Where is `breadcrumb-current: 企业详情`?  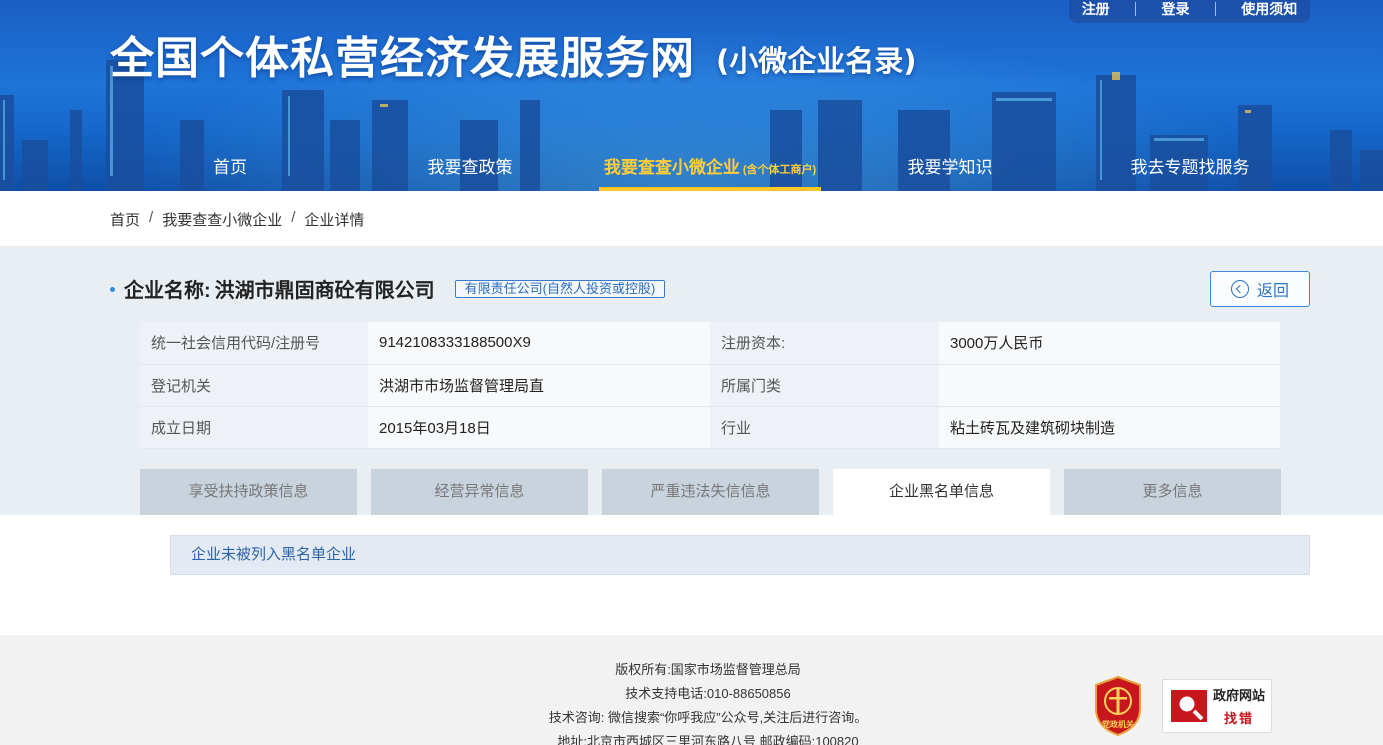
breadcrumb-current: 企业详情 is located at coordinates (334, 220).